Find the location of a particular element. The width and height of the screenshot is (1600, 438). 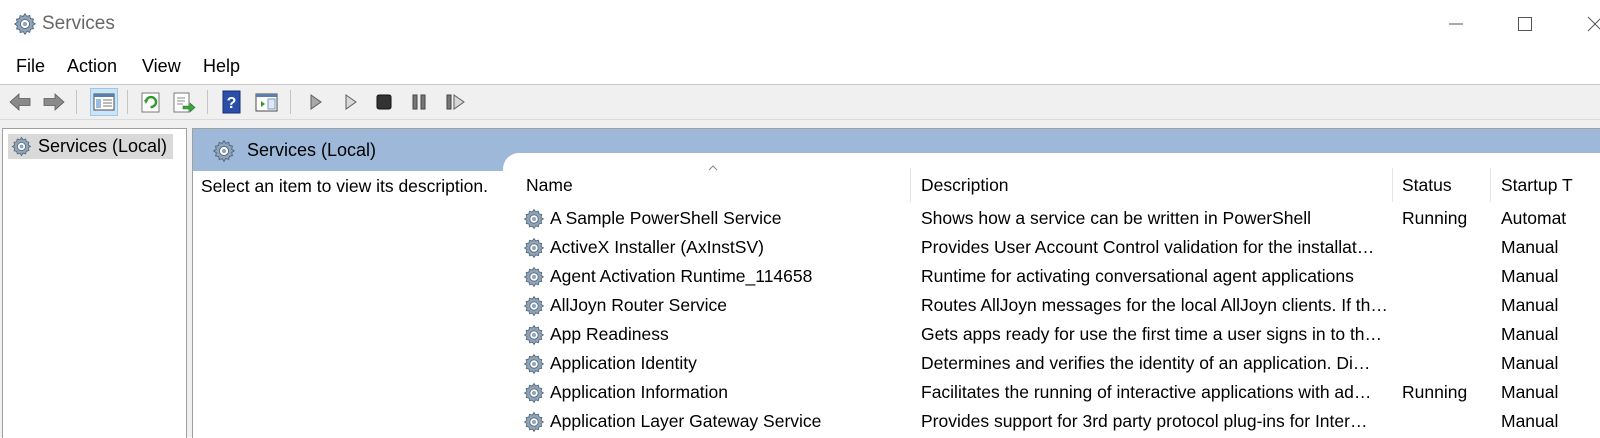

show-hide-console-tree-icon is located at coordinates (104, 102).